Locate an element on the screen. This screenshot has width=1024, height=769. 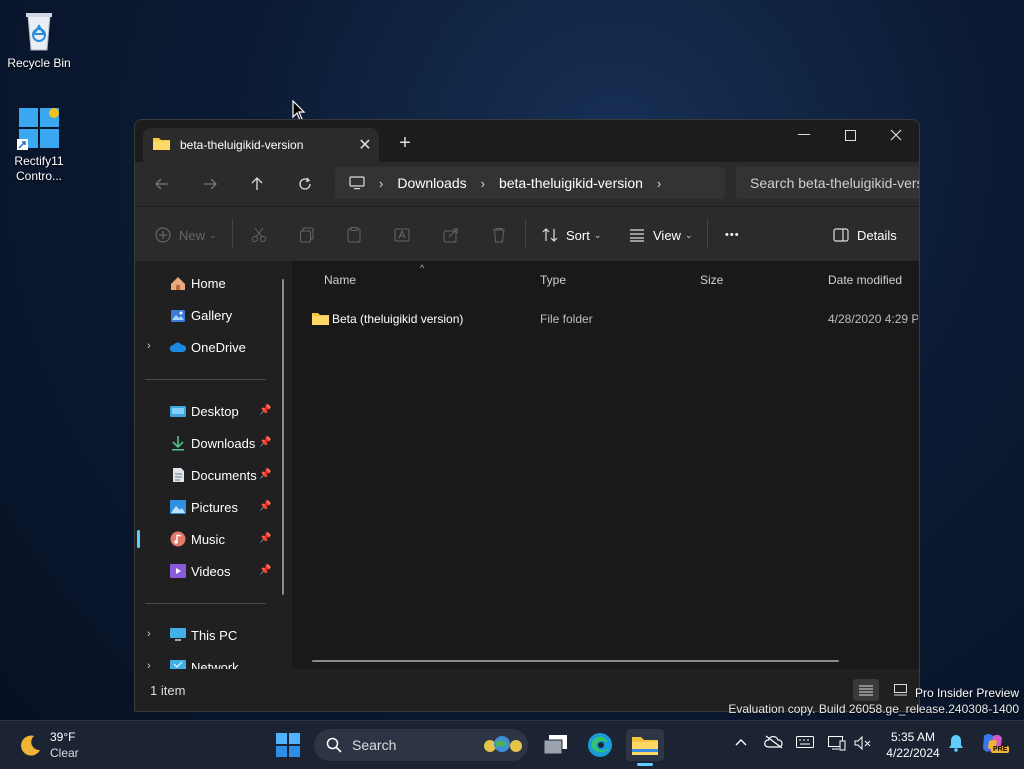
details-pane-button: Details is located at coordinates (865, 235).